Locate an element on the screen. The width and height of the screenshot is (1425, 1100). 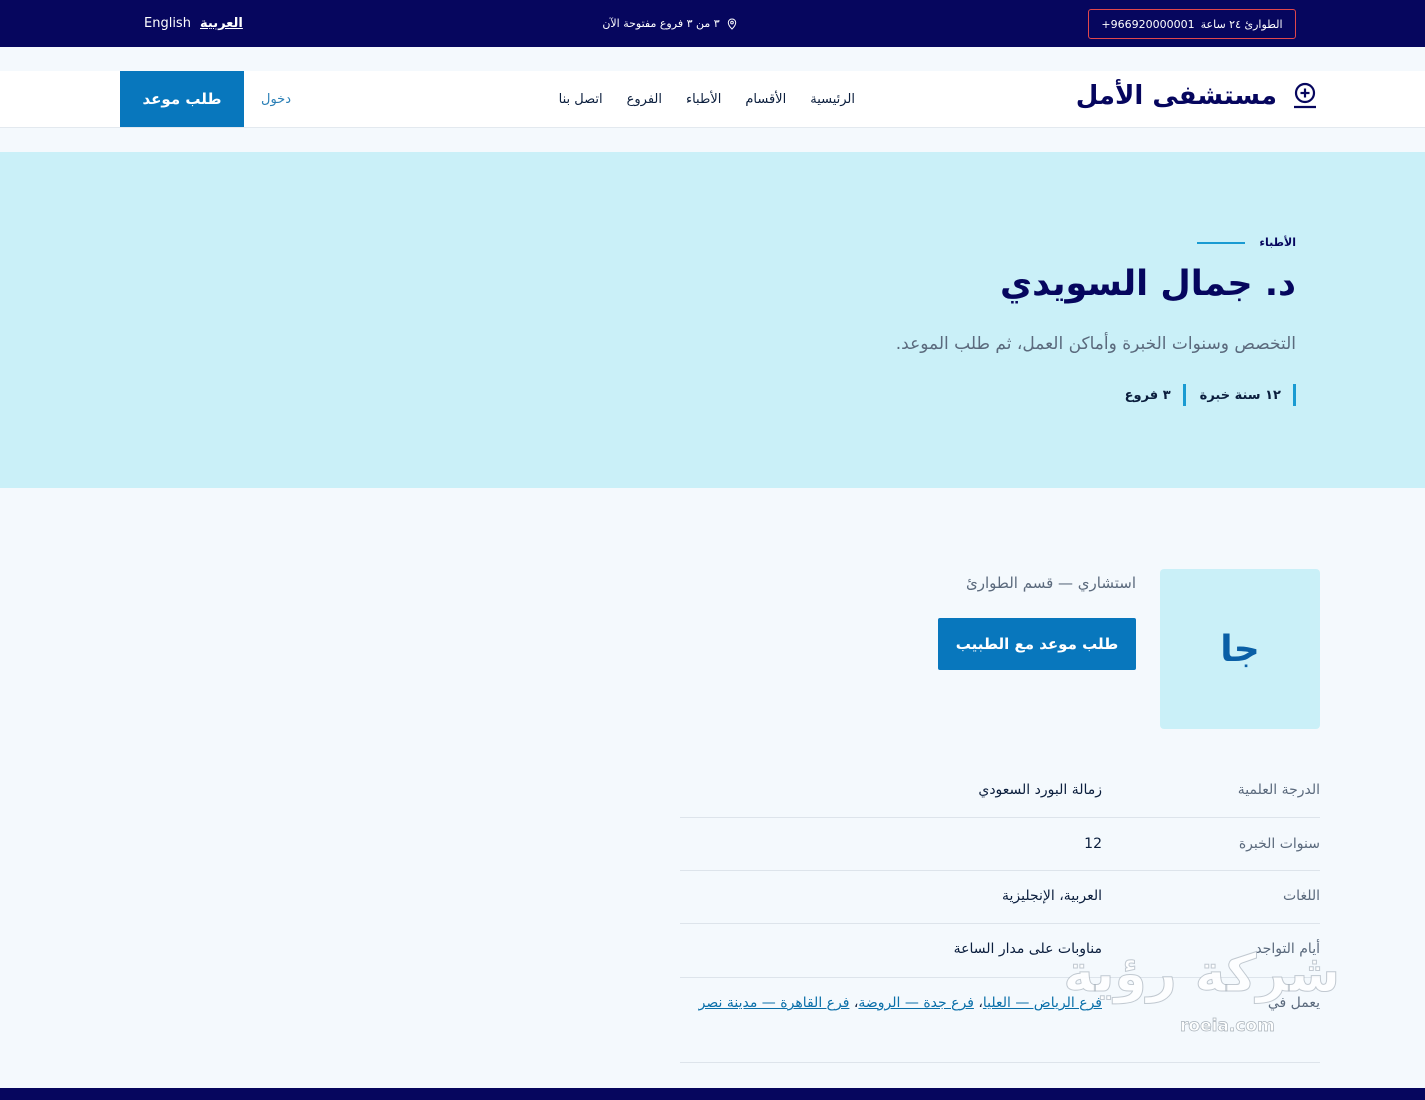
lang-english-link: English is located at coordinates (167, 23).